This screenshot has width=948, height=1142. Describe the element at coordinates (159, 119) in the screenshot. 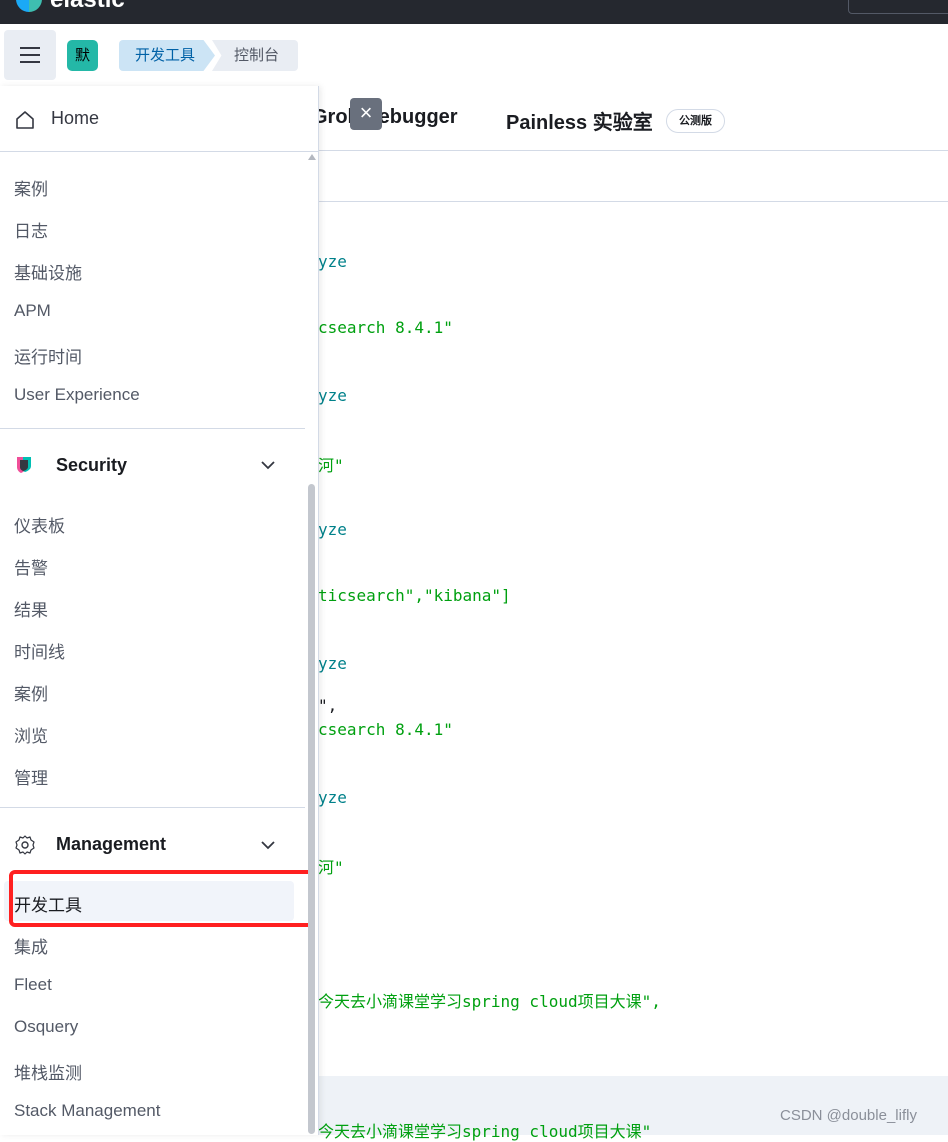

I see `nav-home: Home` at that location.